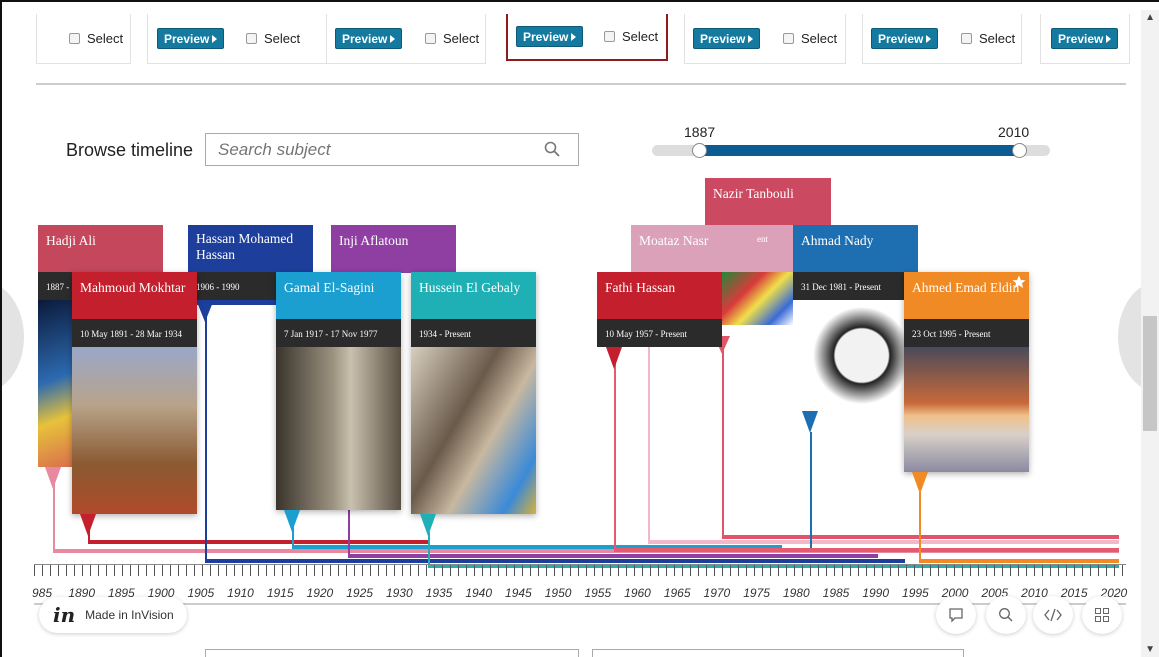  I want to click on vertical-scrollbar: ▲ ▼, so click(1150, 333).